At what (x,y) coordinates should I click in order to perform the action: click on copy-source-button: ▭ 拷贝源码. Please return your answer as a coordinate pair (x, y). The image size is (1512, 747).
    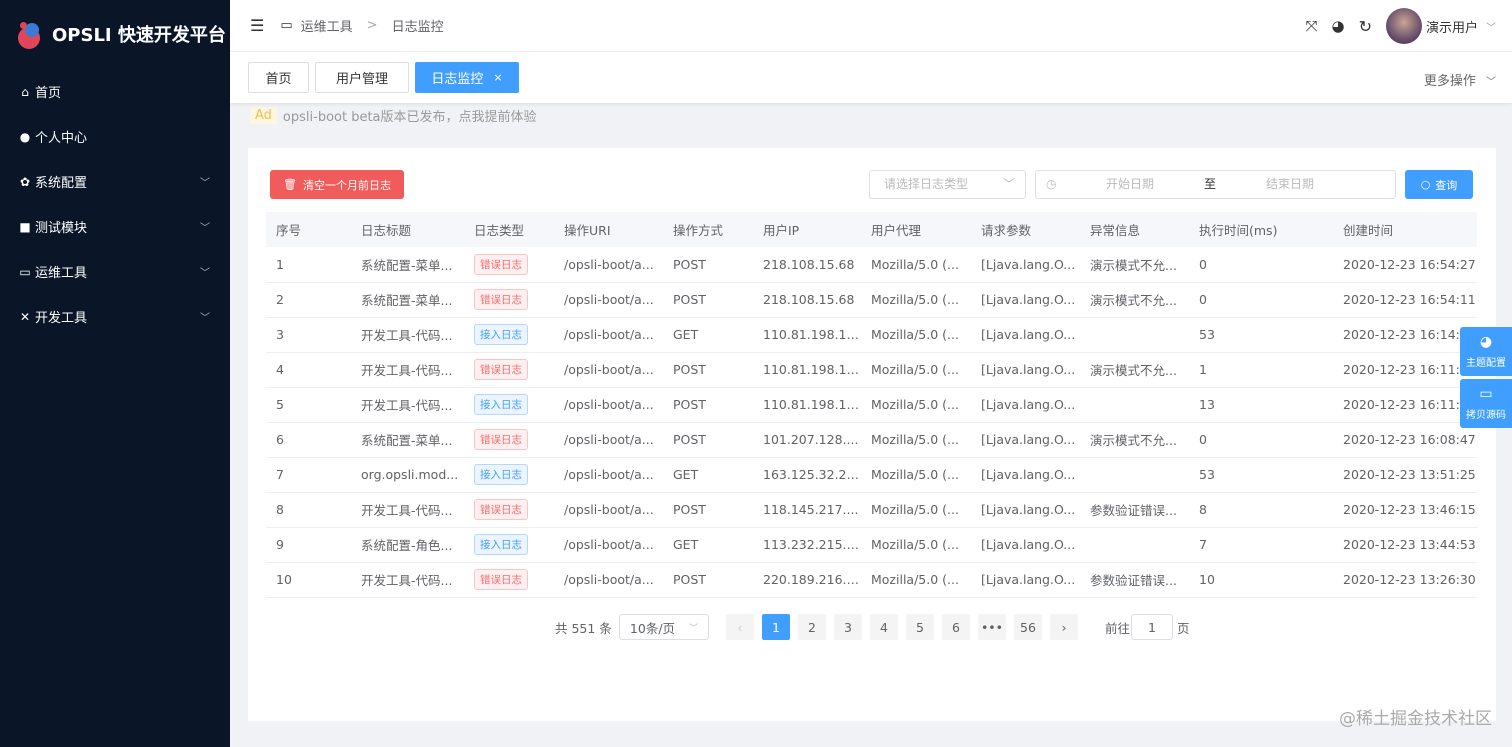
    Looking at the image, I should click on (1486, 403).